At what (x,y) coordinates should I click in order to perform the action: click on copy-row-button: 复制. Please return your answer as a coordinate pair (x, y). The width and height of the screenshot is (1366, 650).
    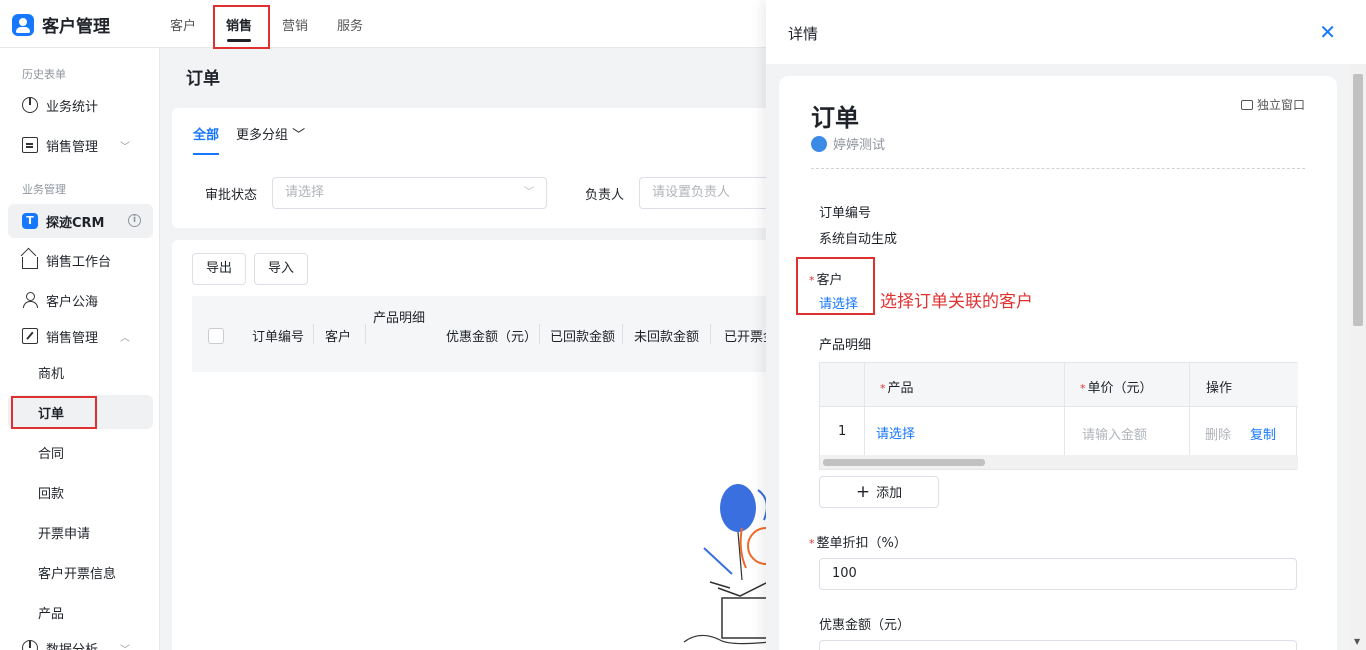
    Looking at the image, I should click on (1263, 433).